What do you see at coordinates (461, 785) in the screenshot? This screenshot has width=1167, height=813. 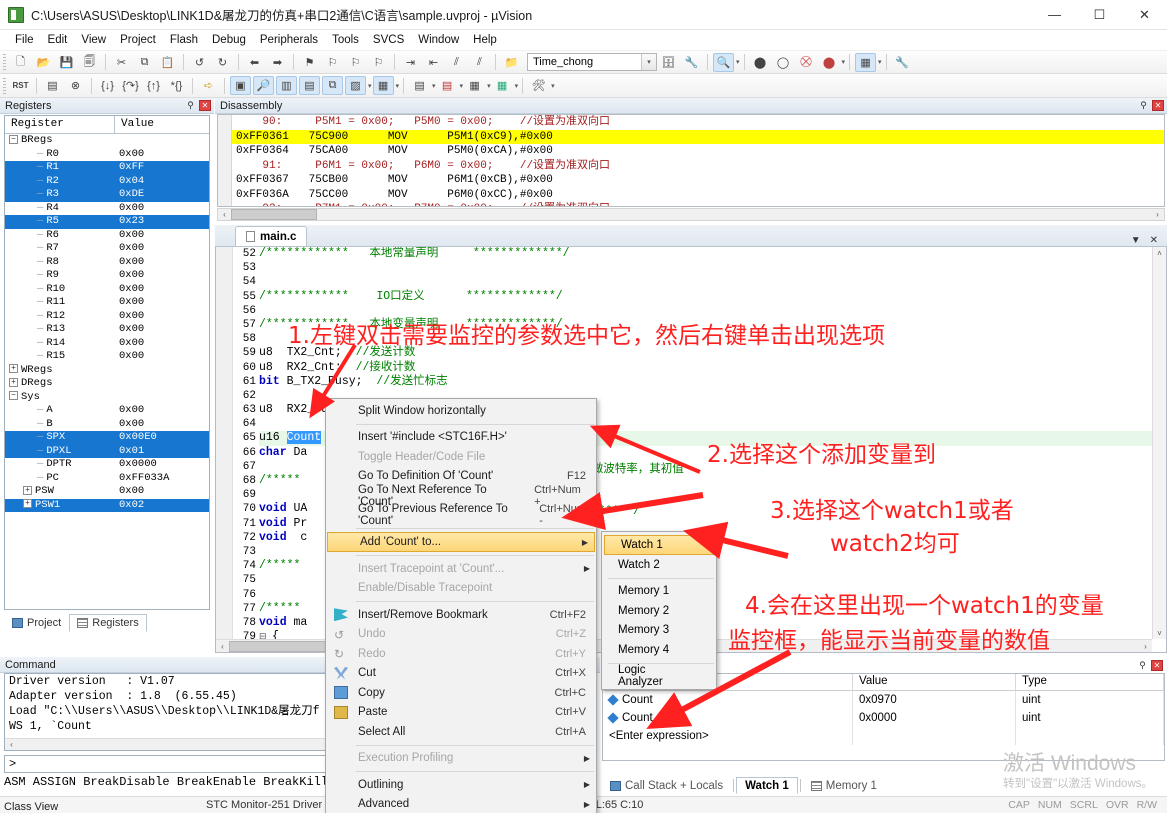 I see `context-menu-item: Outlining ▶` at bounding box center [461, 785].